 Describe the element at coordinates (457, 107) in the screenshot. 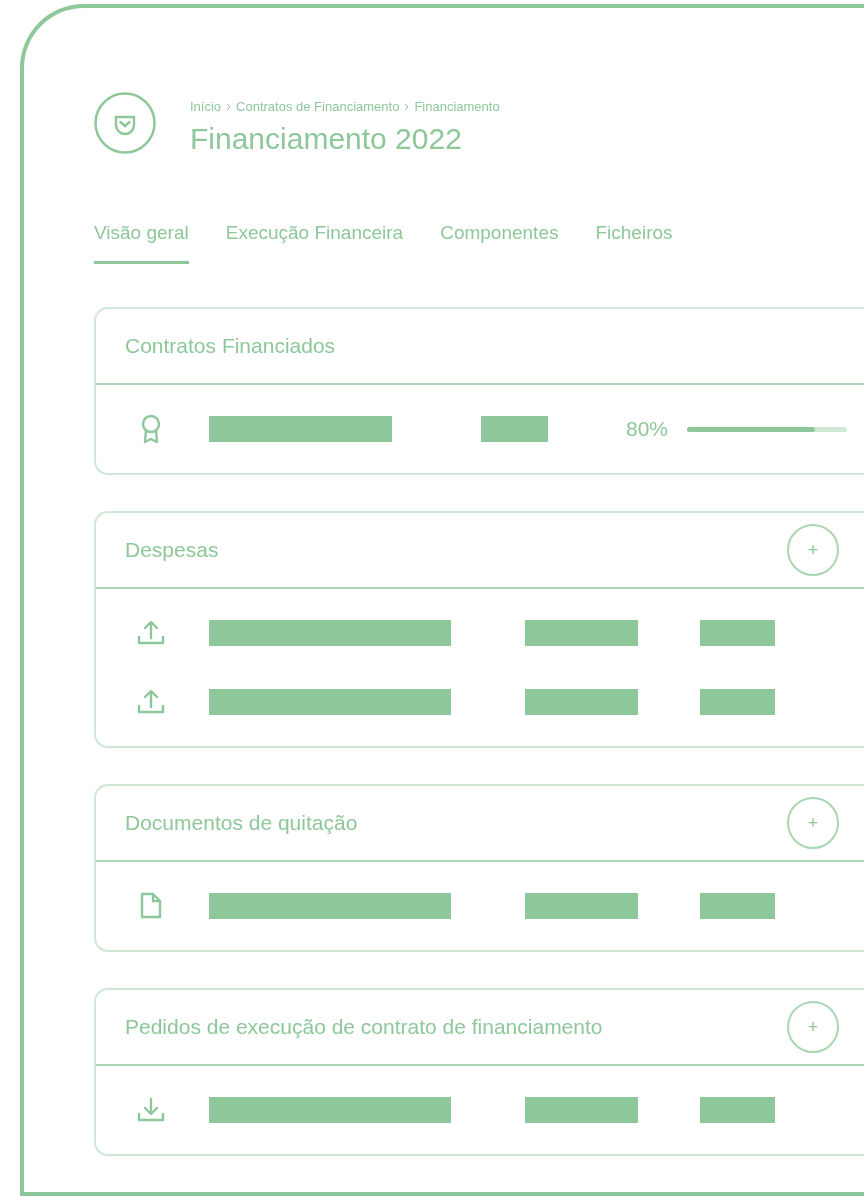

I see `breadcrumb-link: Financiamento` at that location.